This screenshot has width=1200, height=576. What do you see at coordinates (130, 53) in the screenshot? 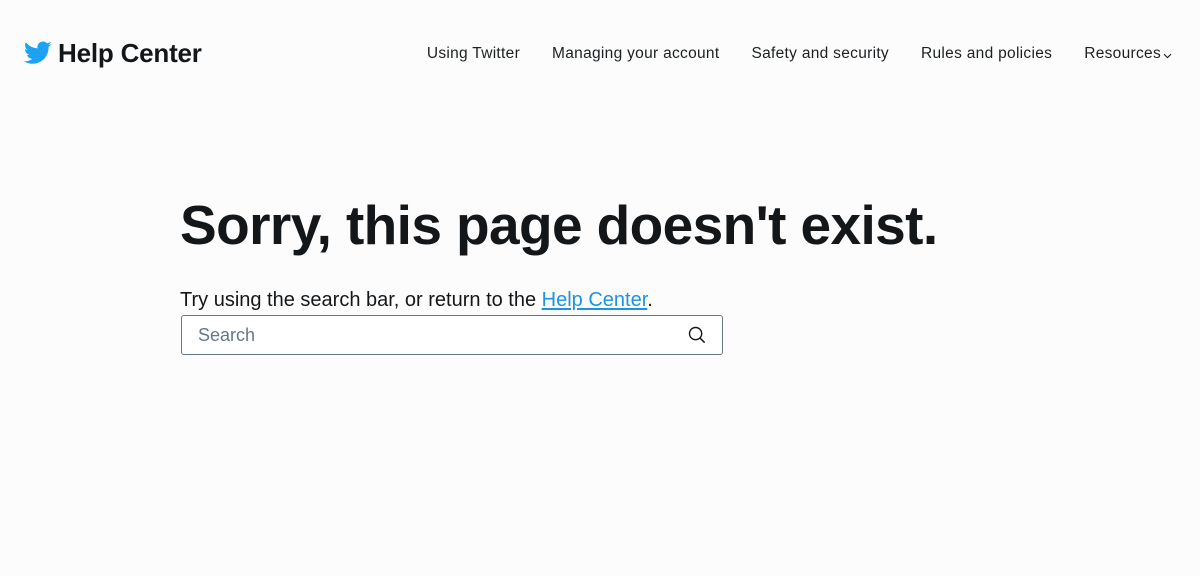
I see `brand-title: Help Center` at bounding box center [130, 53].